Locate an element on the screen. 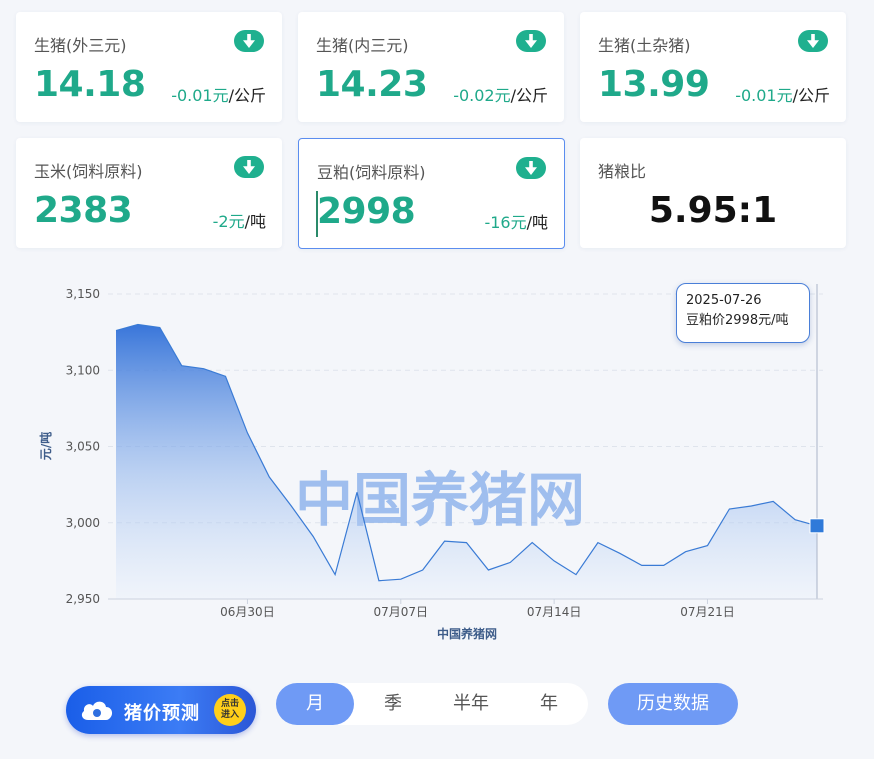  x-tick-label: 06月30日 is located at coordinates (247, 612).